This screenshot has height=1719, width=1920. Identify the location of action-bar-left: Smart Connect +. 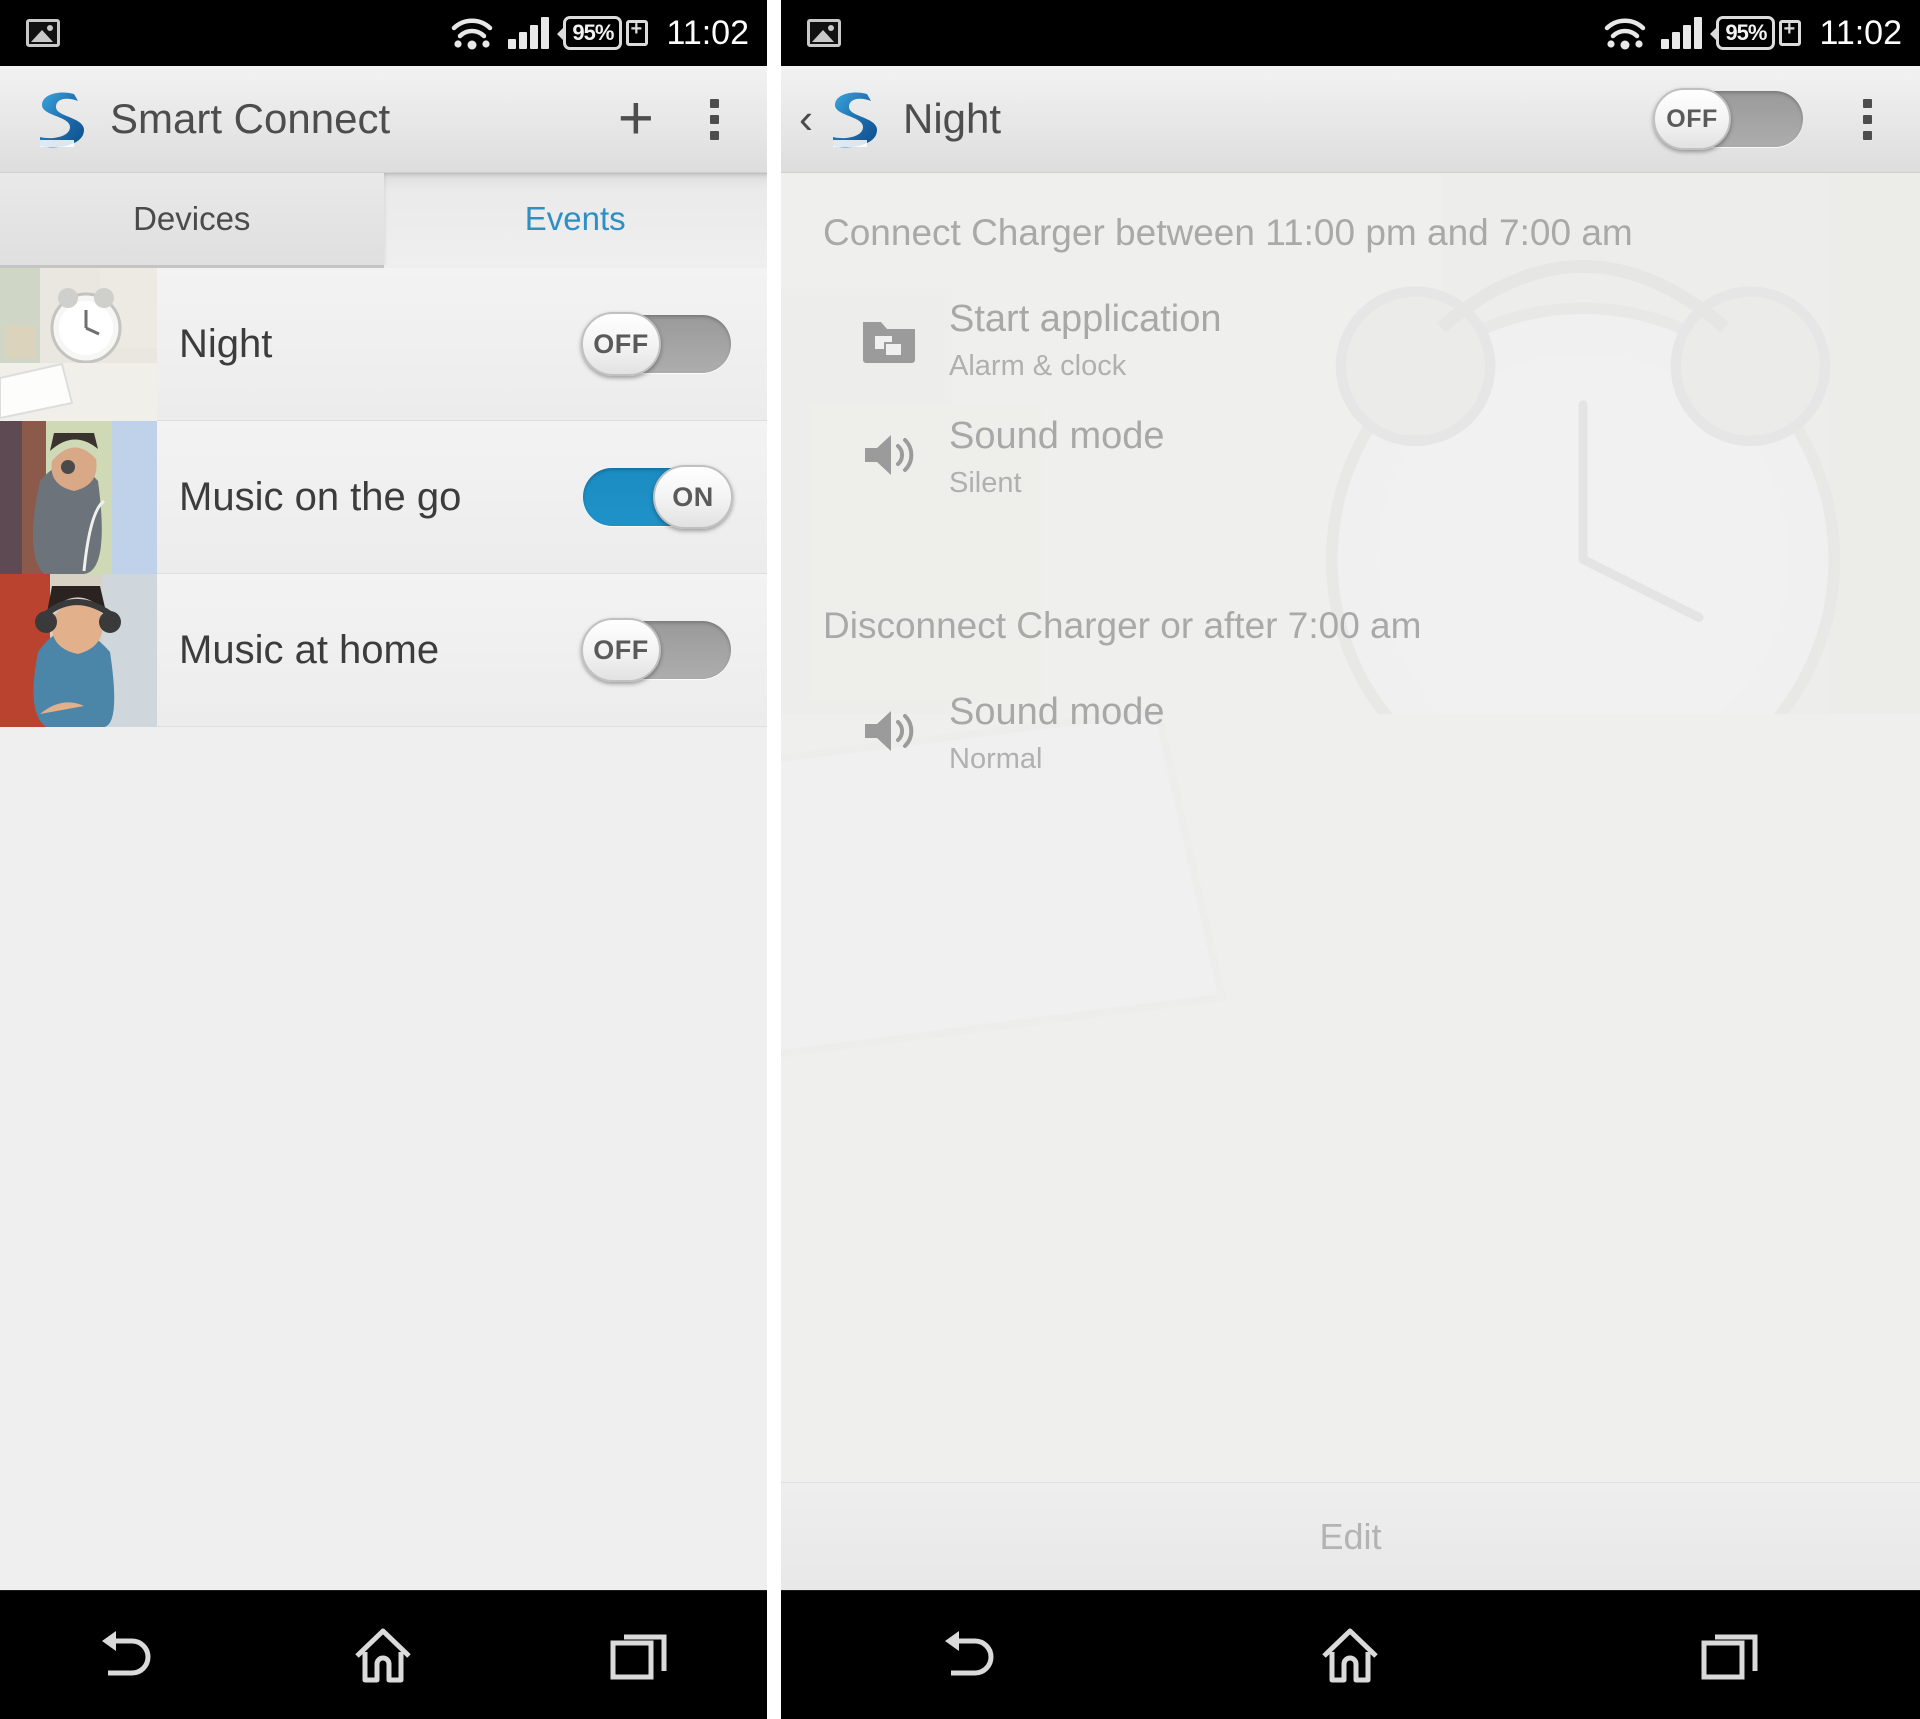
(383, 119).